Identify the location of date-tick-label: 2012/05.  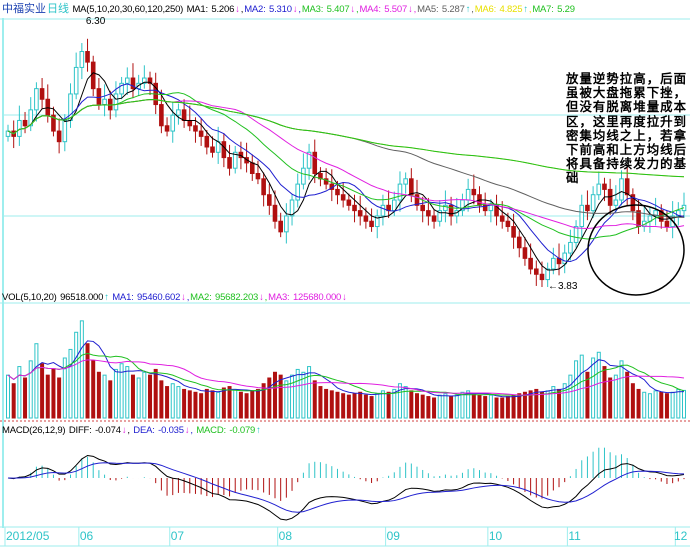
(28, 536).